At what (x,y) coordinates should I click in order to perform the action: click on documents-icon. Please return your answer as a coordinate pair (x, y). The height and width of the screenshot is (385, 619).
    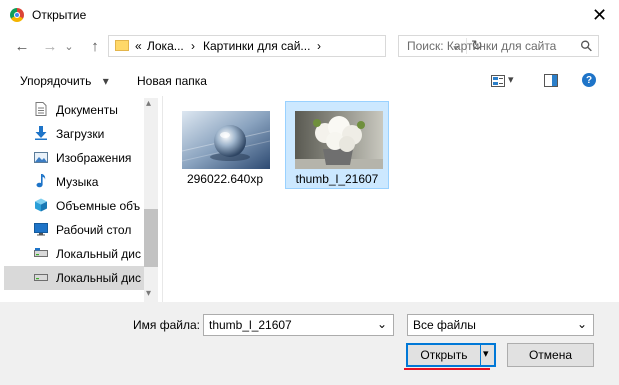
    Looking at the image, I should click on (41, 109).